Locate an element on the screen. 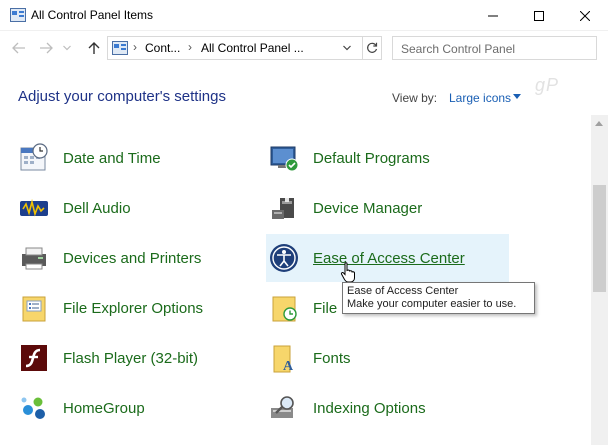 Image resolution: width=608 pixels, height=445 pixels. refresh-icon is located at coordinates (372, 47).